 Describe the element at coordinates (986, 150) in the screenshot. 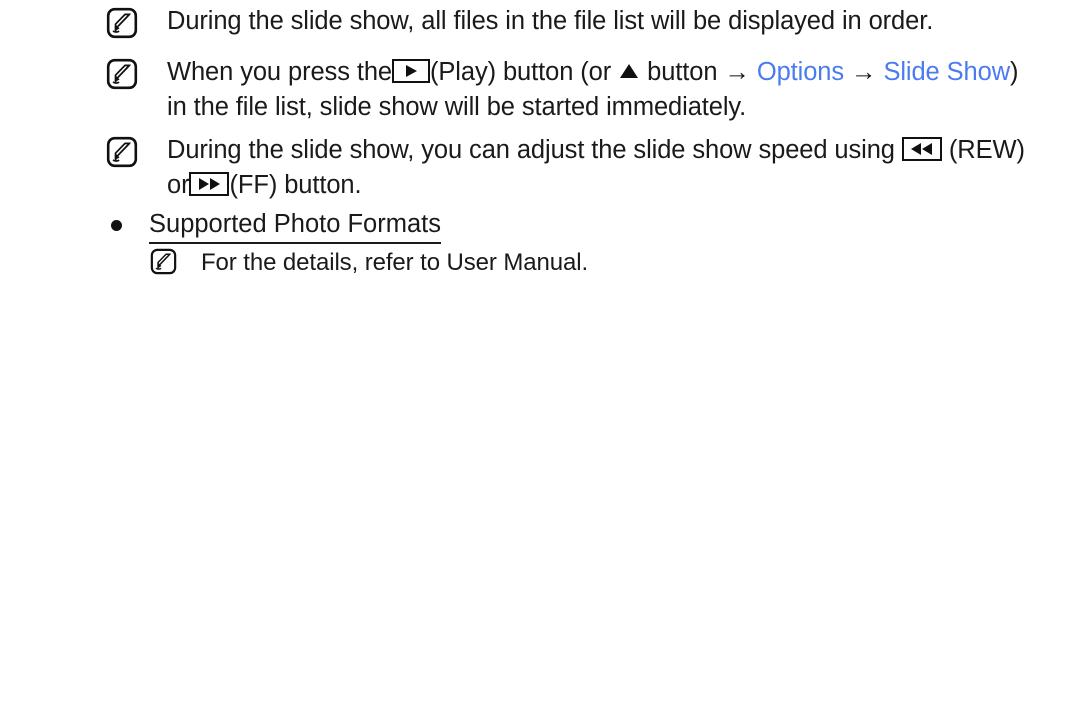

I see `note3-segment-b: (REW)` at that location.